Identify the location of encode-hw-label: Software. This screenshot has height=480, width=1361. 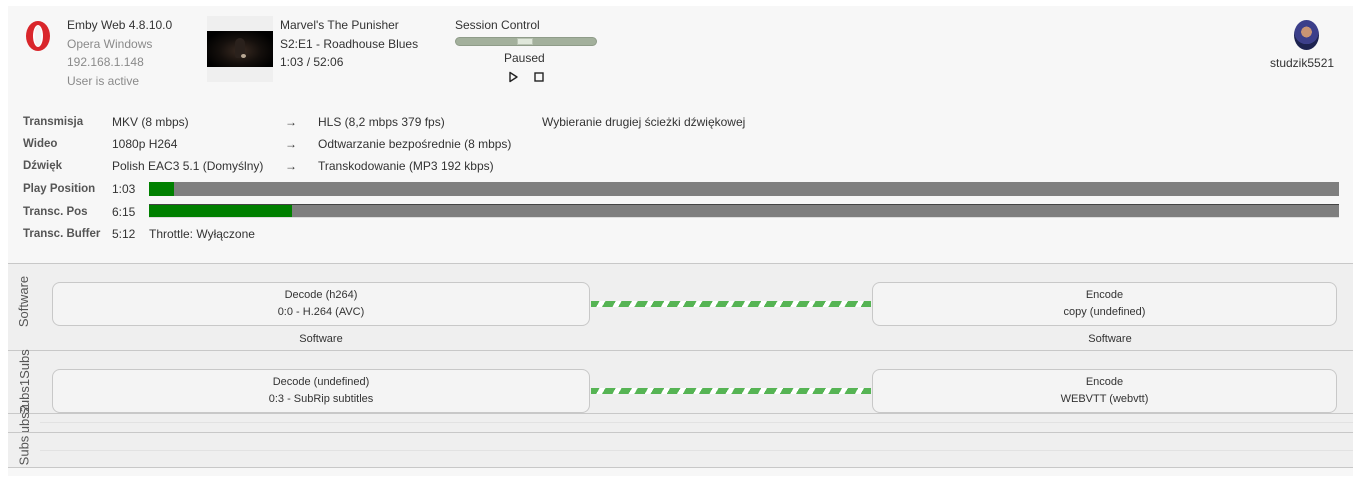
(1110, 339).